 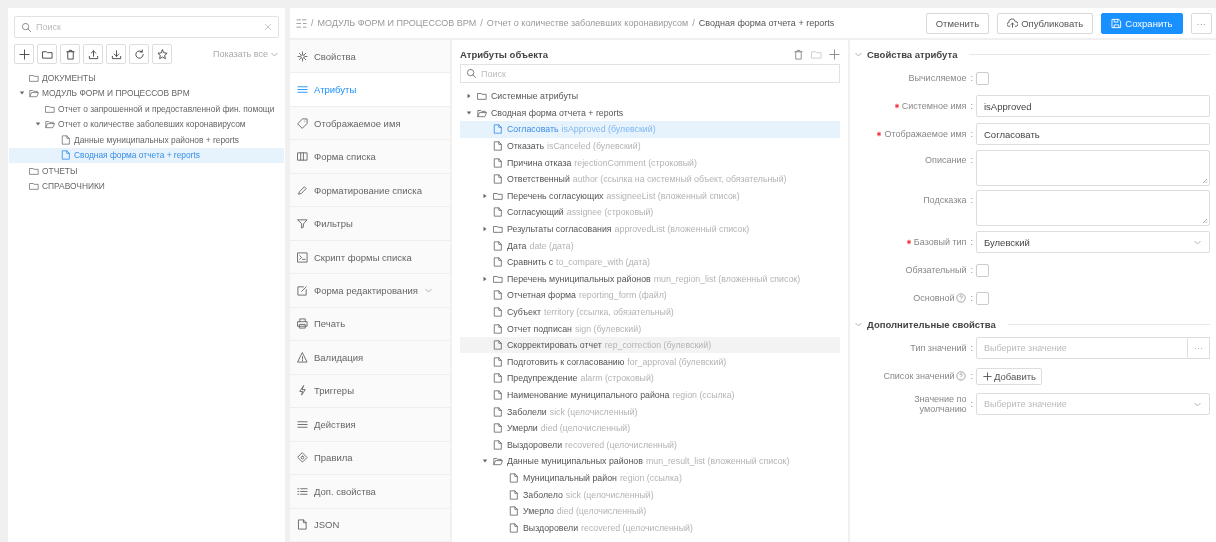 What do you see at coordinates (650, 229) in the screenshot?
I see `attribute-item: Результаты согласования approvedList (вложенный список)` at bounding box center [650, 229].